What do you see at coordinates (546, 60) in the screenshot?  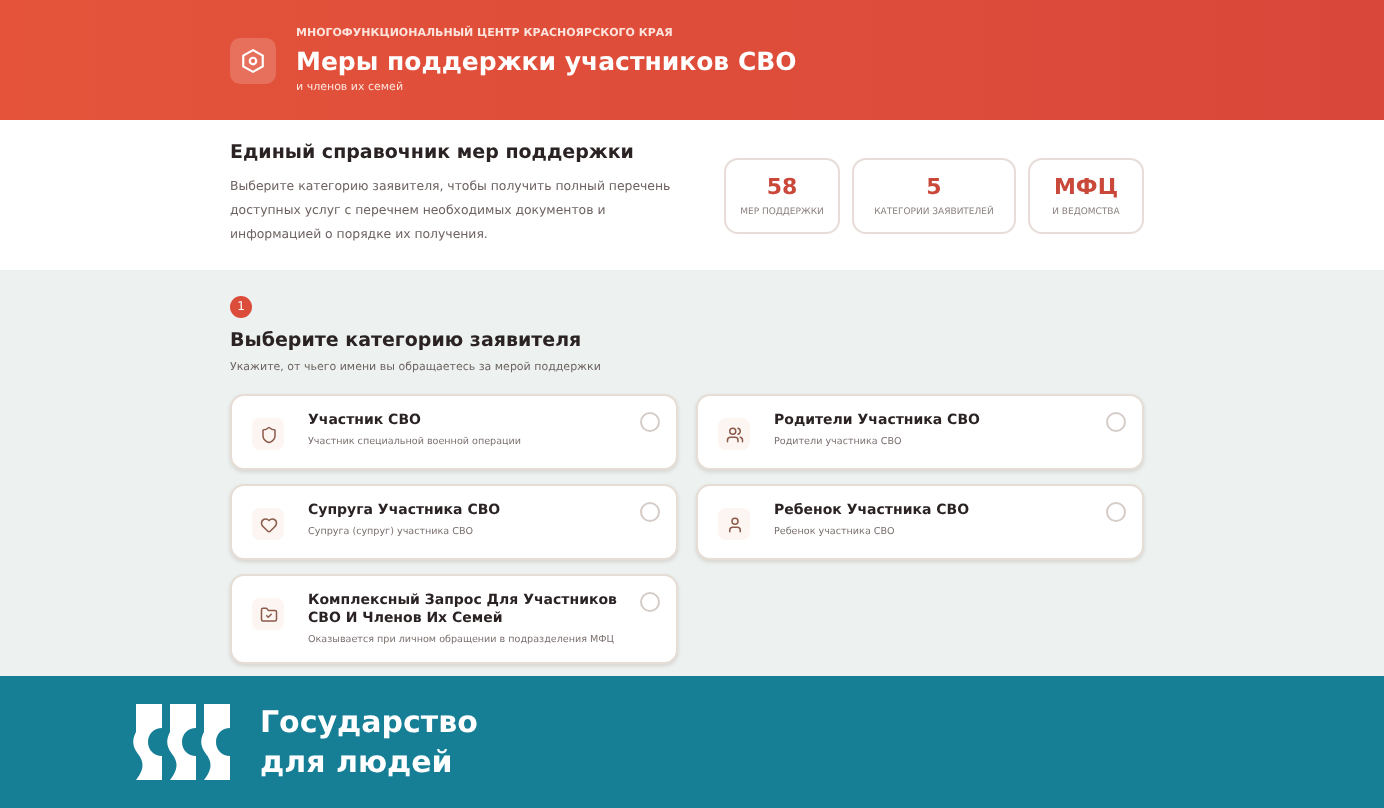 I see `page-title: Меры поддержки участников СВО` at bounding box center [546, 60].